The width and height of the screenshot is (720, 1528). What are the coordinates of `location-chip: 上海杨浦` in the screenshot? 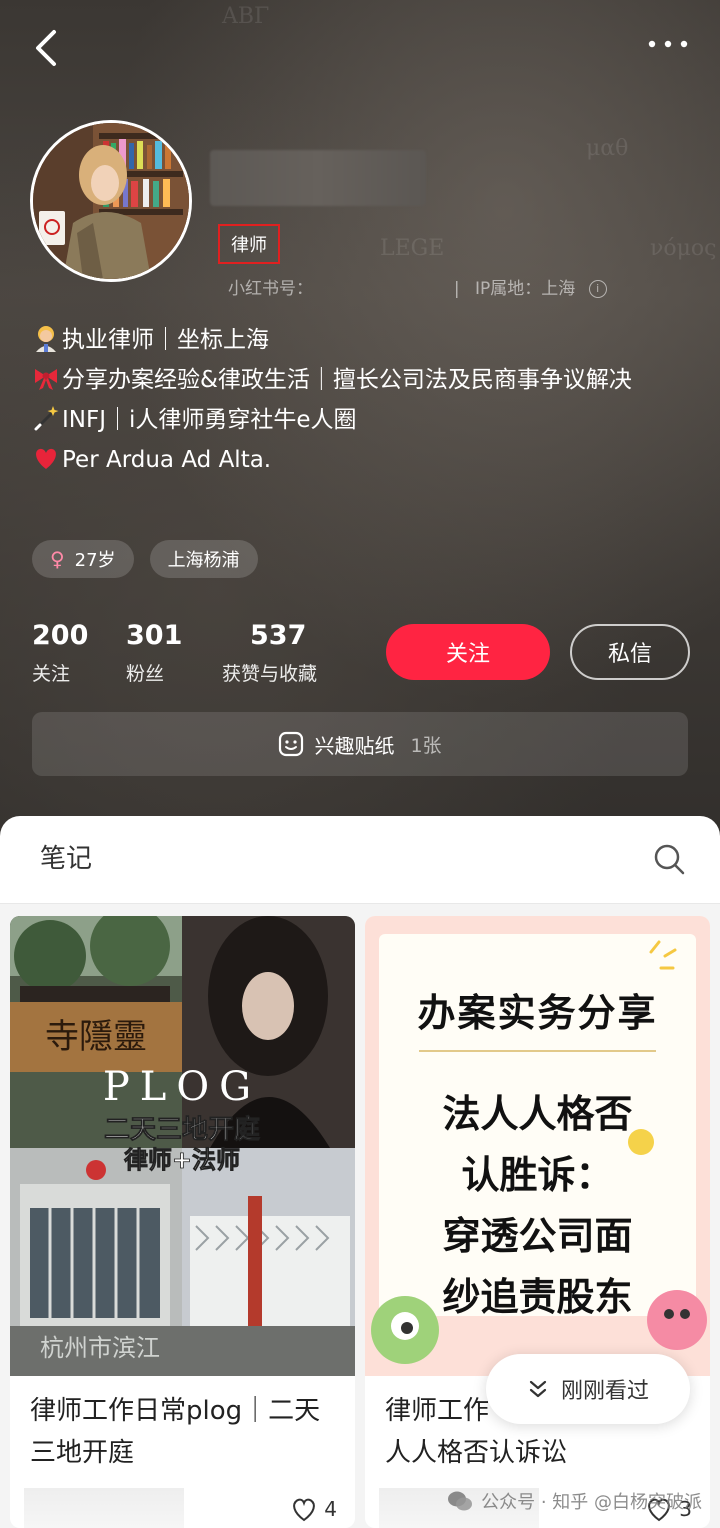 It's located at (203, 559).